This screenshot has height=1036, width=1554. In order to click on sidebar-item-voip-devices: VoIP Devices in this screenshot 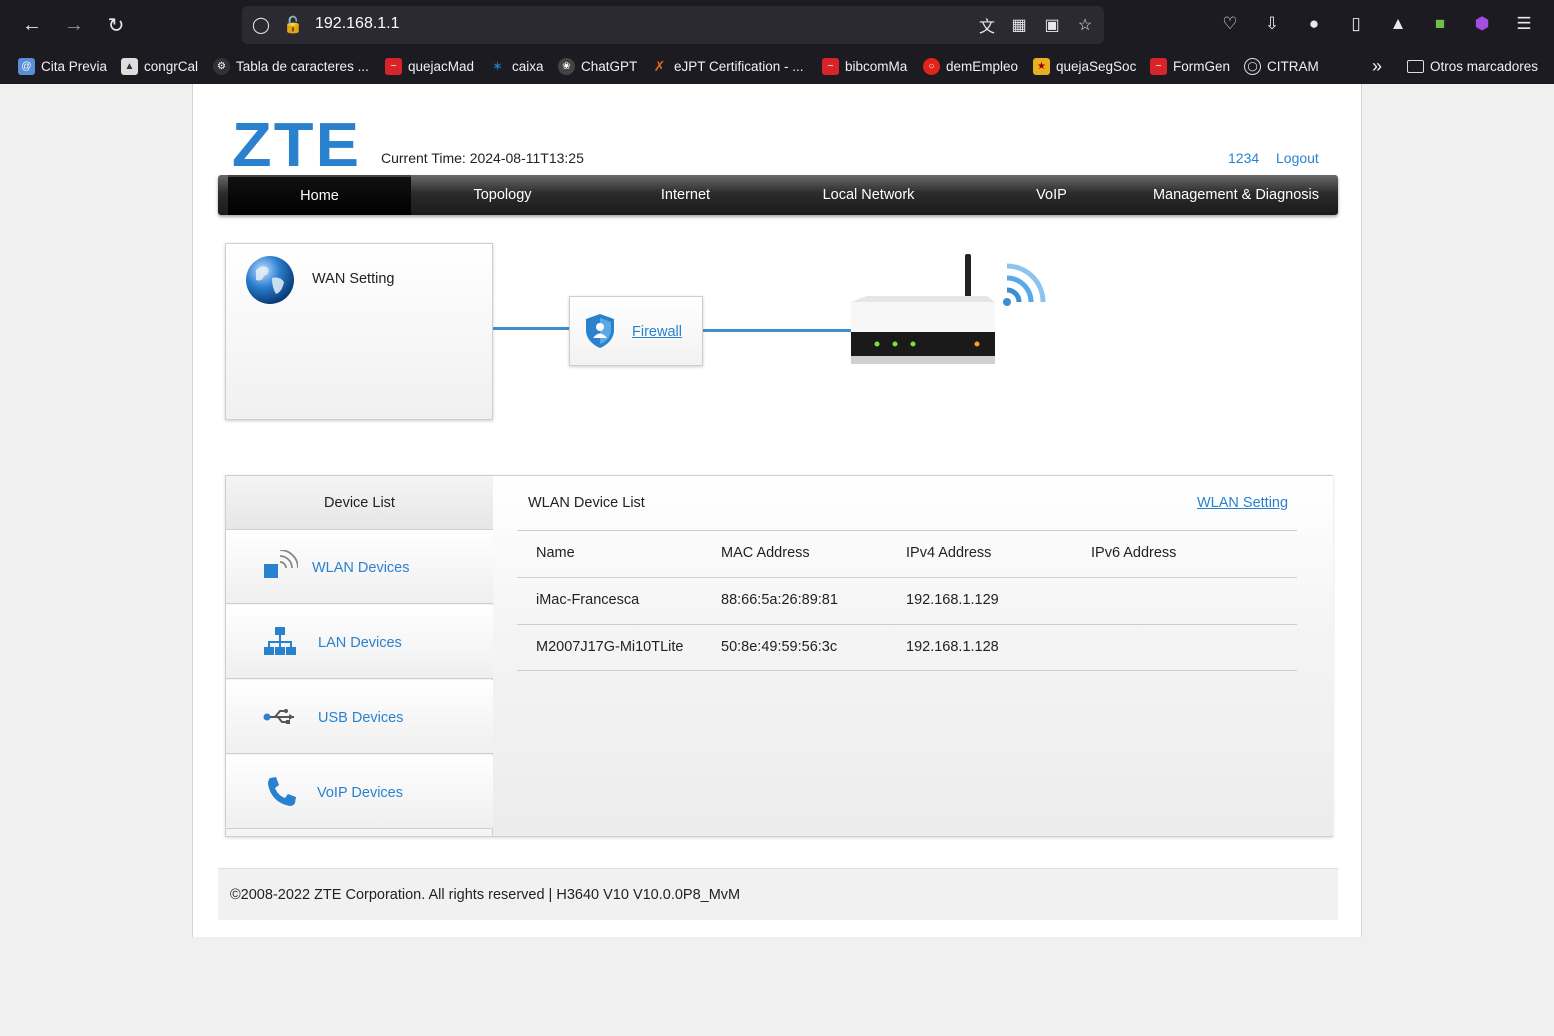, I will do `click(359, 792)`.